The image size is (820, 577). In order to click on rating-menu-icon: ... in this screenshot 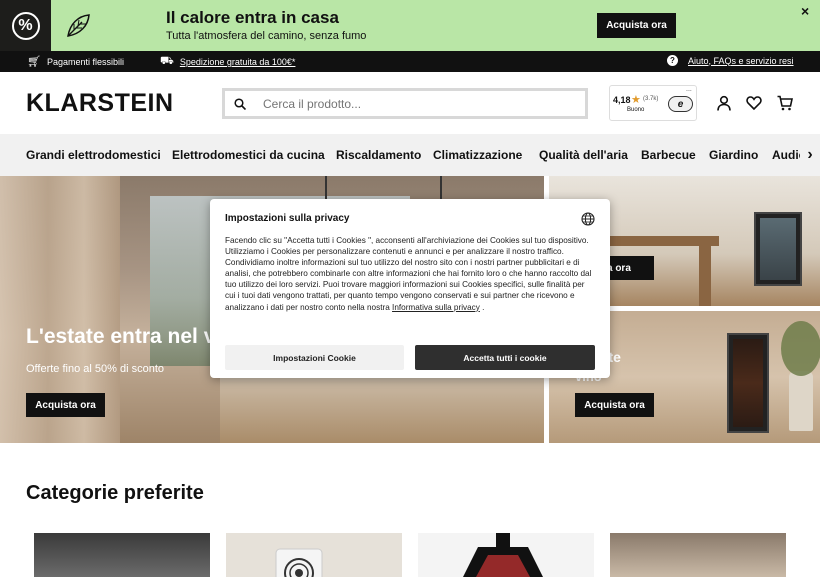, I will do `click(689, 89)`.